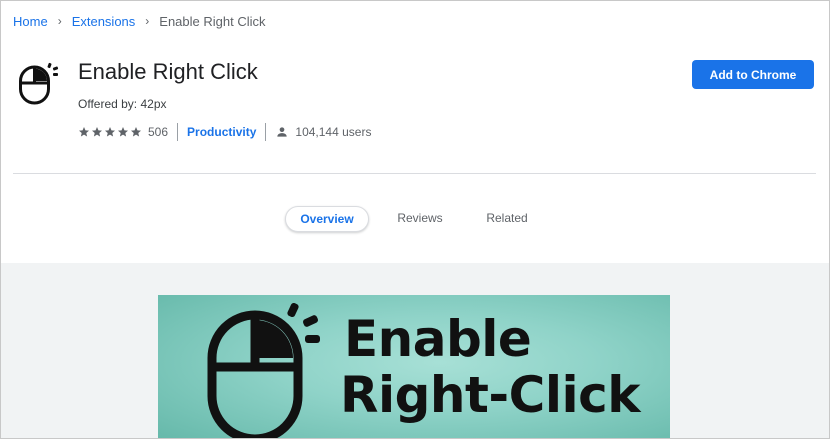 This screenshot has height=439, width=830. I want to click on promo-text: Enable Right-Click, so click(490, 367).